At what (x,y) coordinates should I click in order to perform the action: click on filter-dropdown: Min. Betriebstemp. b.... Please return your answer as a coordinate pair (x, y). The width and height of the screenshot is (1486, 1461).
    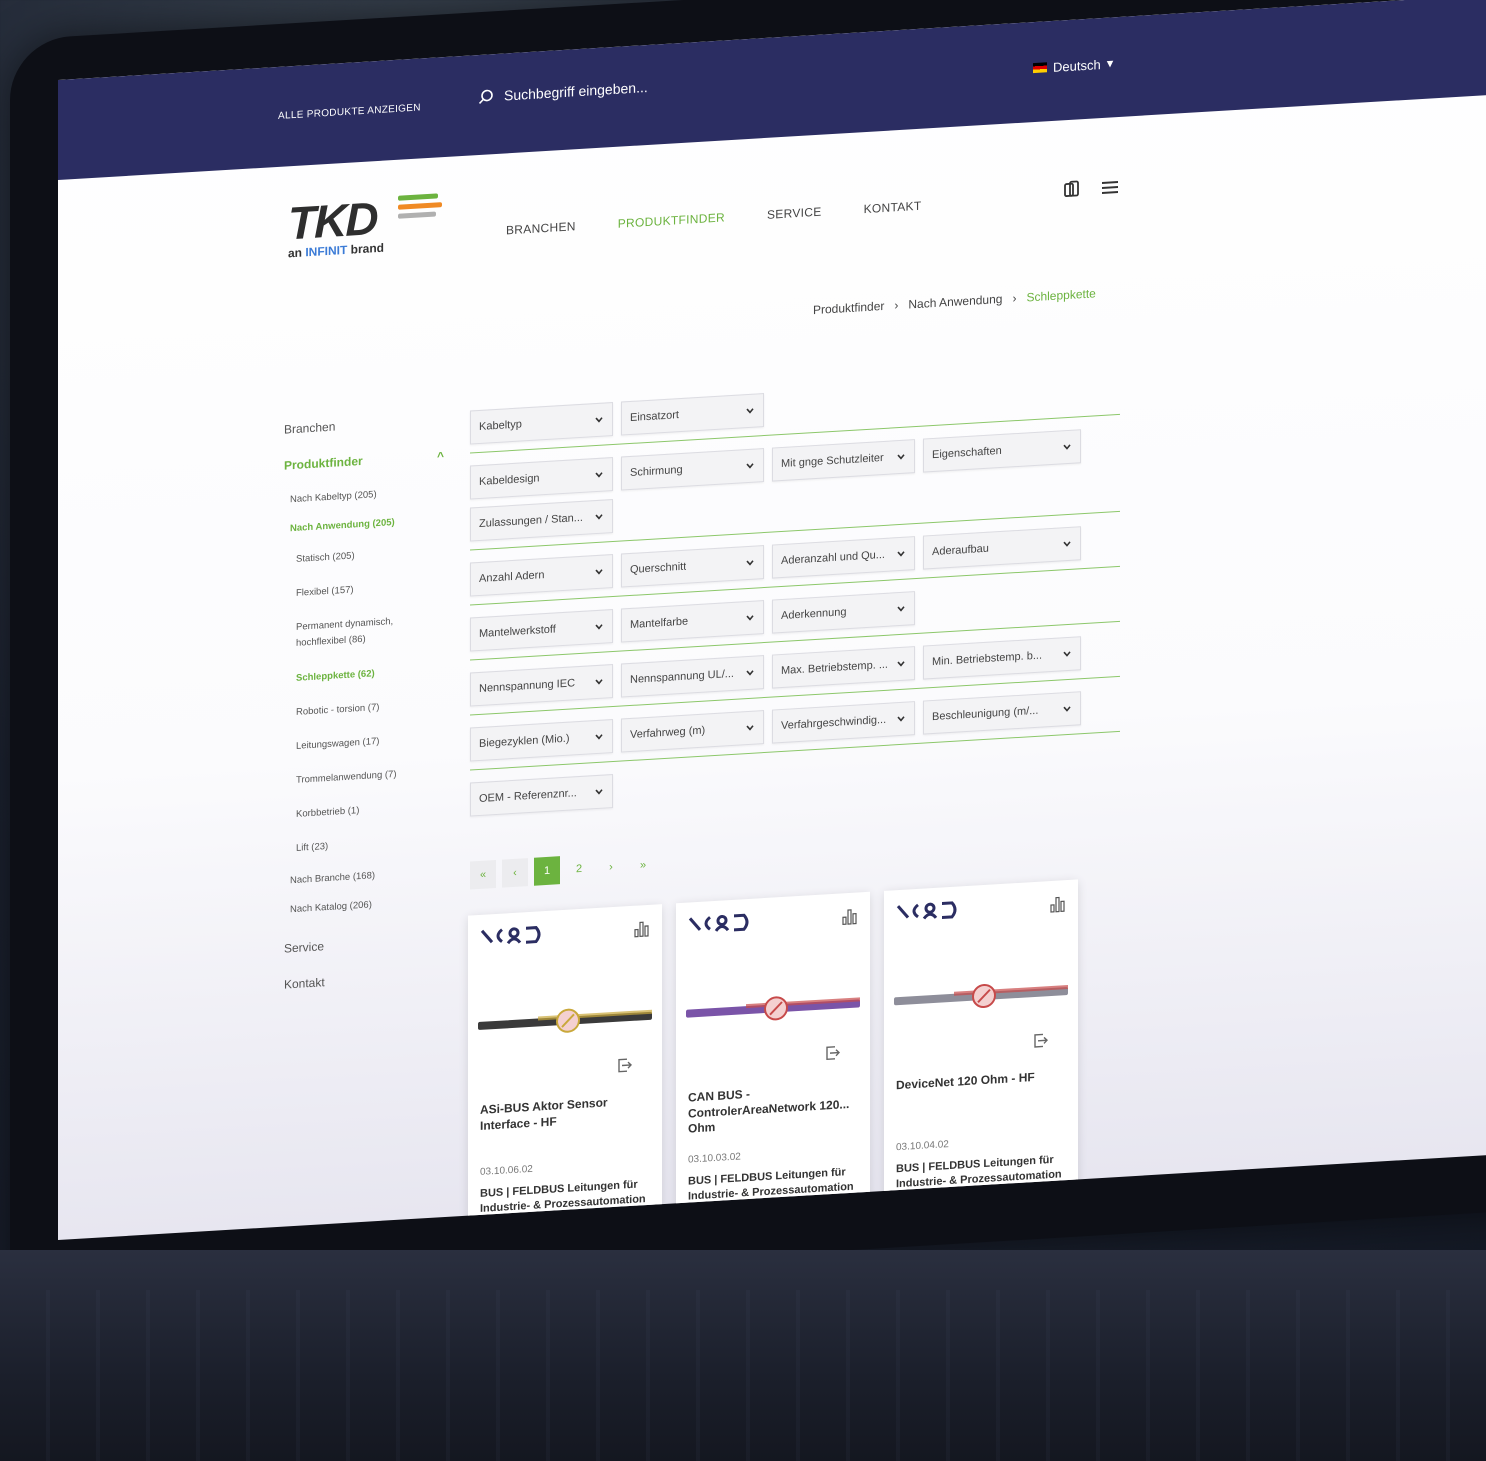
    Looking at the image, I should click on (1002, 658).